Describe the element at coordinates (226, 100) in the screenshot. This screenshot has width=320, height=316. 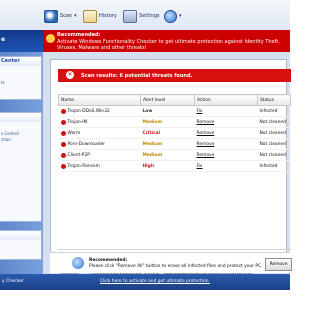
I see `column-header-action: Action` at that location.